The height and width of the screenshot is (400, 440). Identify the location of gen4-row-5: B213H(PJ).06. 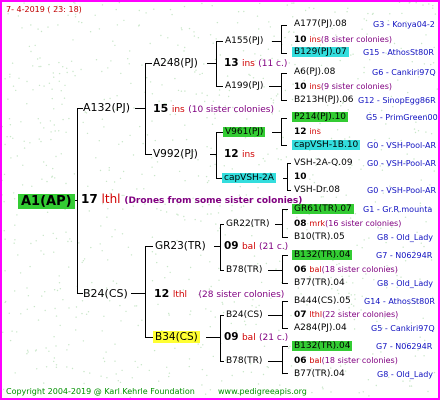
(324, 100).